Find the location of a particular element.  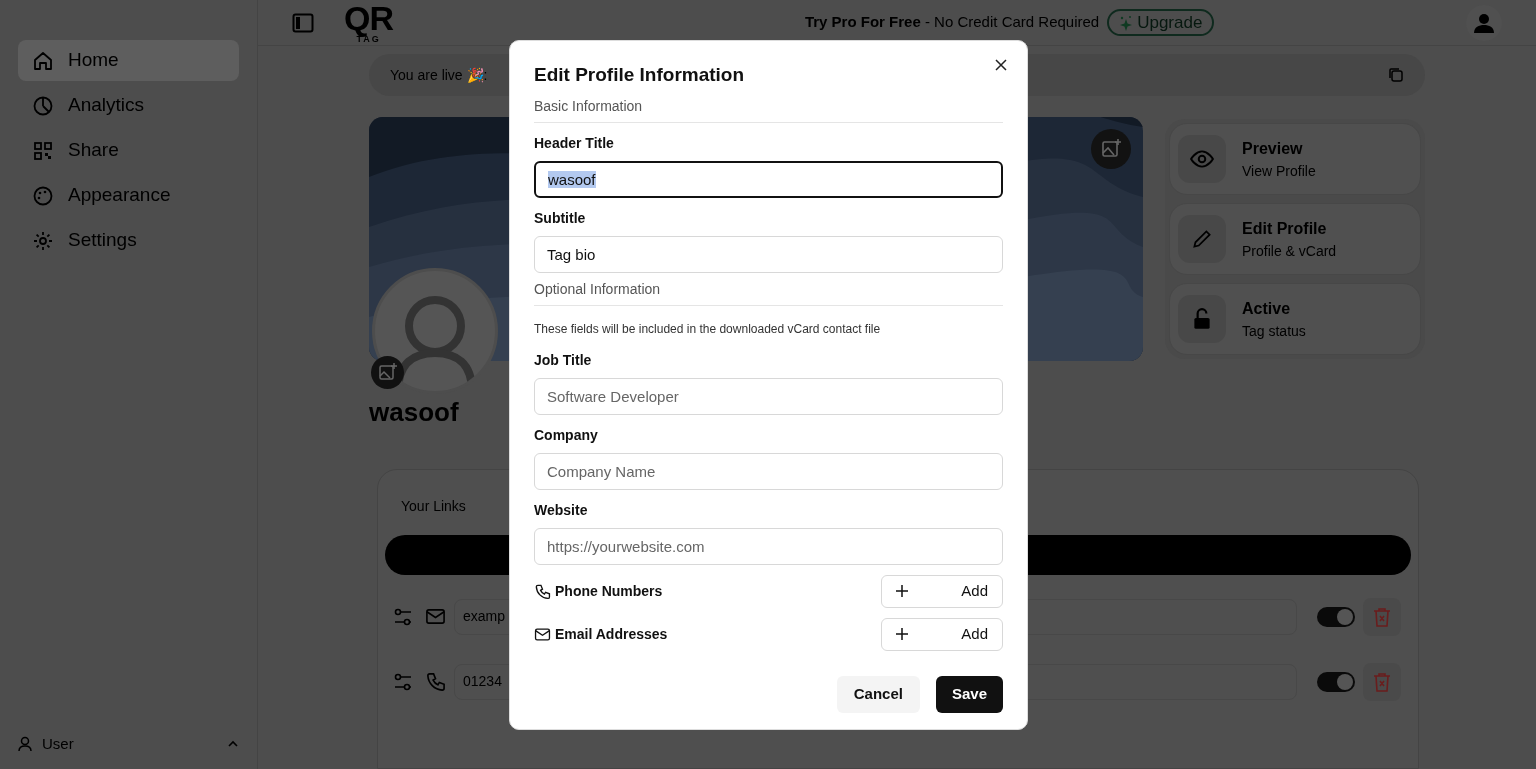

note-text: These fields will be included in the downloaded vCard contact file is located at coordinates (707, 328).